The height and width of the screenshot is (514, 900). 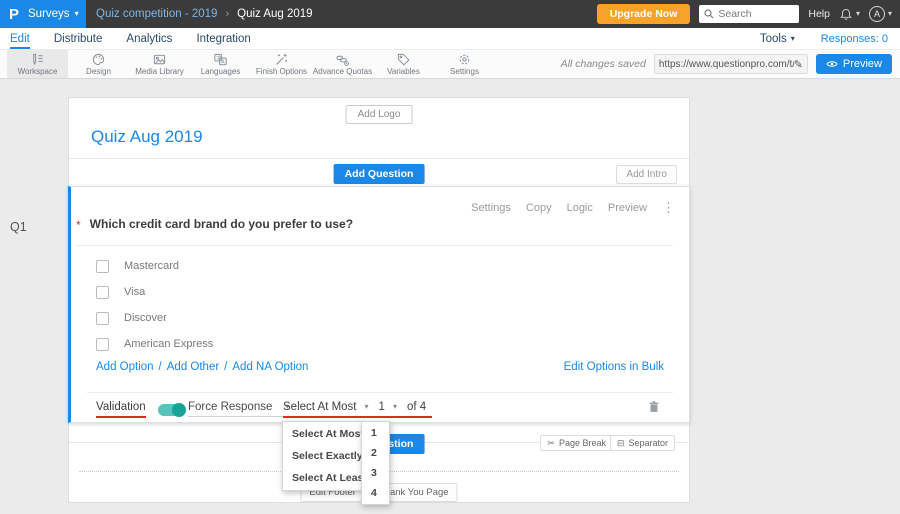 What do you see at coordinates (223, 38) in the screenshot?
I see `tab-integration: Integration` at bounding box center [223, 38].